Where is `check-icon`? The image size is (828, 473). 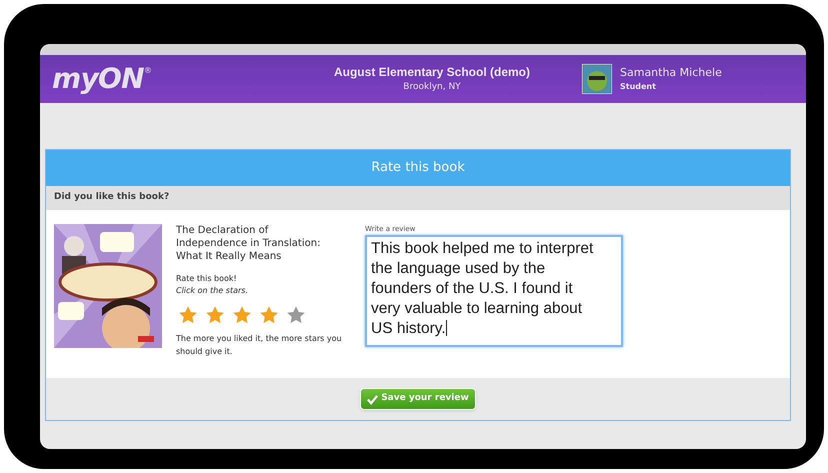 check-icon is located at coordinates (372, 399).